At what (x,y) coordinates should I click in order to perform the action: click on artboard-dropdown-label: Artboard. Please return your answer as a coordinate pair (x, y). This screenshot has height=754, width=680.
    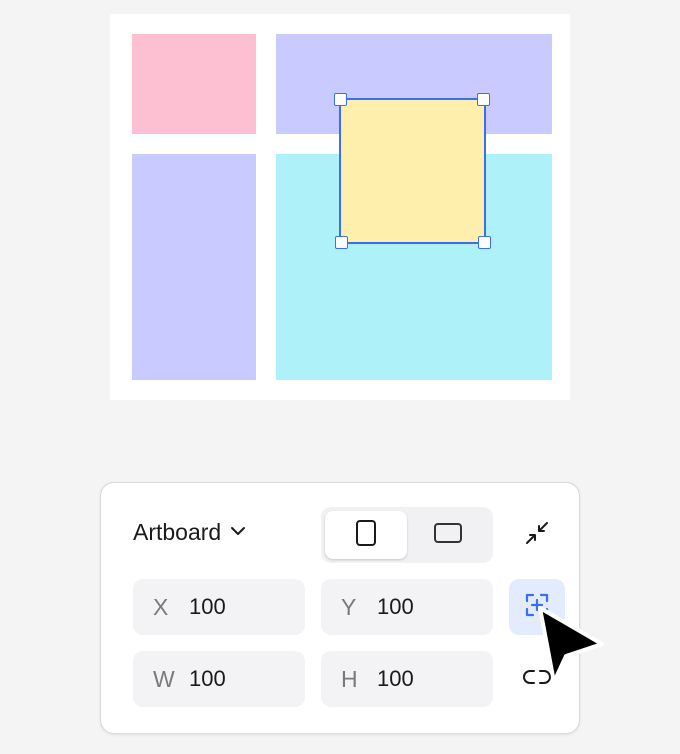
    Looking at the image, I should click on (177, 532).